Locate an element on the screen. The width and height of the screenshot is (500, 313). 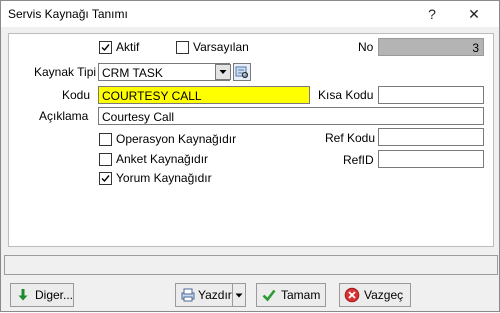
kisa-kodu-field is located at coordinates (431, 95).